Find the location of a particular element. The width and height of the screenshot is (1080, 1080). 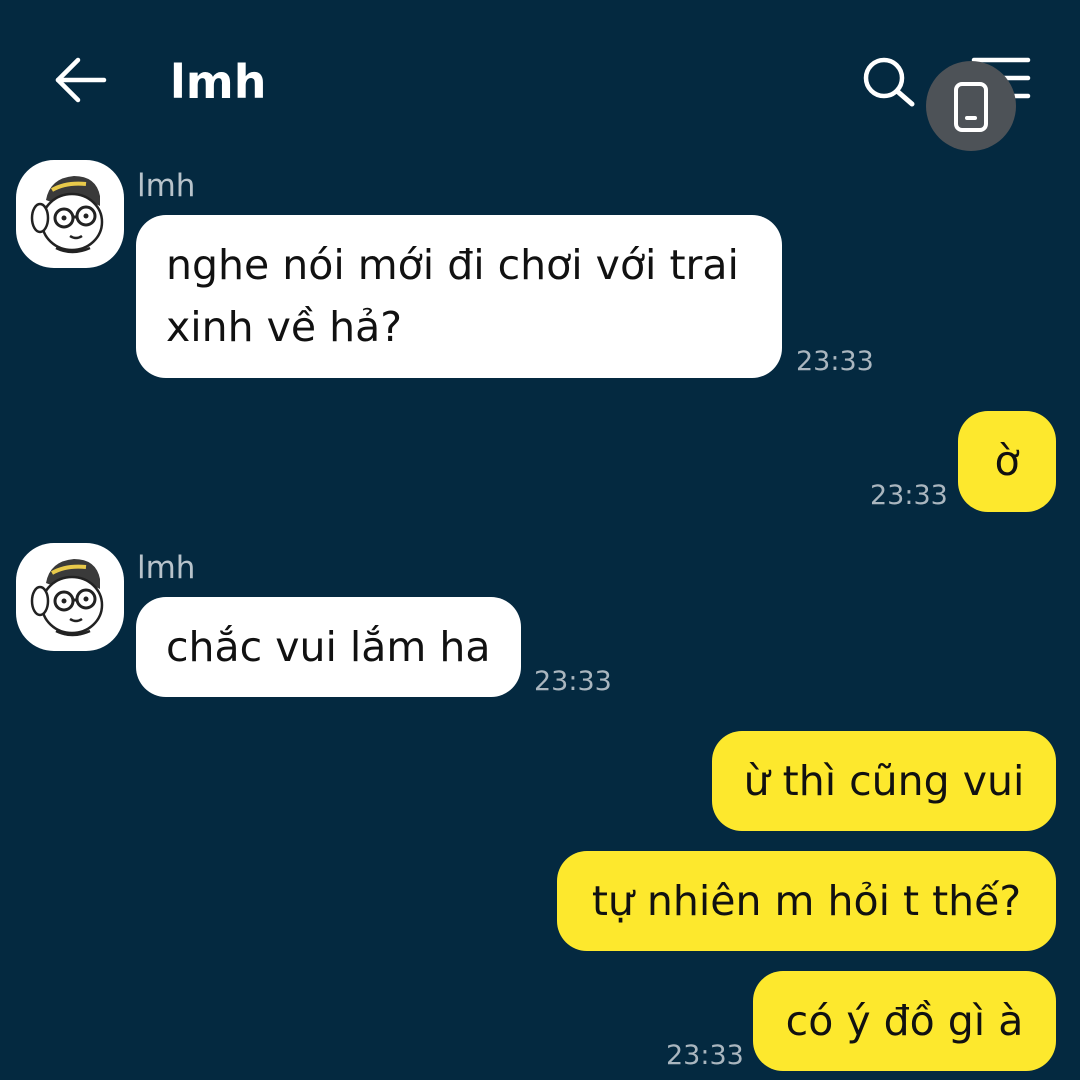

chat-header: lmh is located at coordinates (540, 75).